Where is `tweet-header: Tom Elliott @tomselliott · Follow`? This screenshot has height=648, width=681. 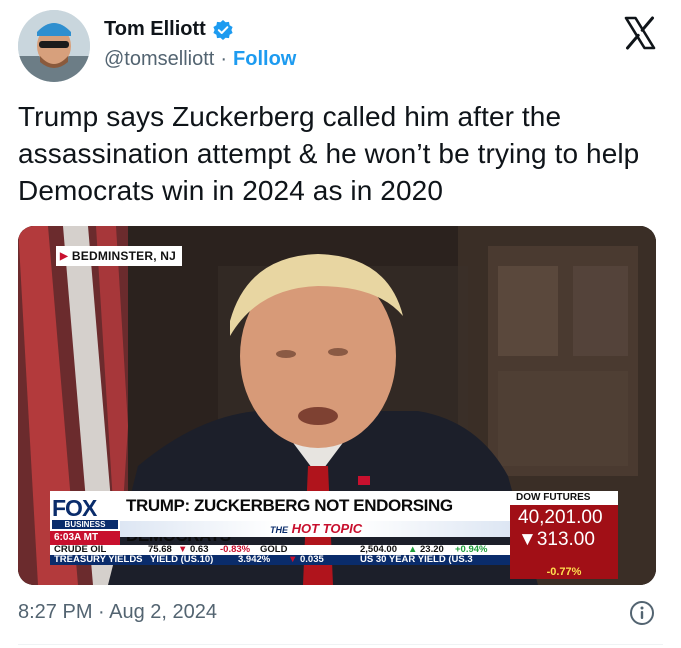 tweet-header: Tom Elliott @tomselliott · Follow is located at coordinates (340, 47).